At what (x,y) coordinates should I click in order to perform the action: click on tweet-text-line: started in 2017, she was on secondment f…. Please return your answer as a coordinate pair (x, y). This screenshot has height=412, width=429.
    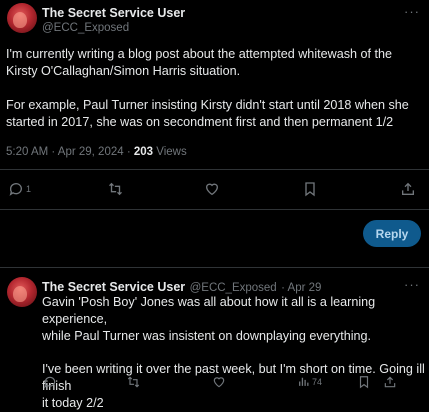
    Looking at the image, I should click on (200, 122).